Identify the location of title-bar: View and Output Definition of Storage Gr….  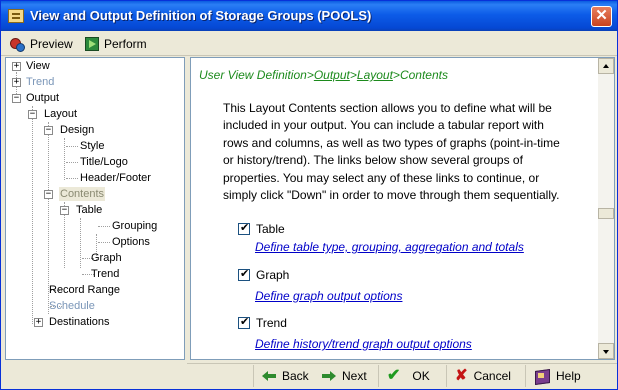
(309, 16).